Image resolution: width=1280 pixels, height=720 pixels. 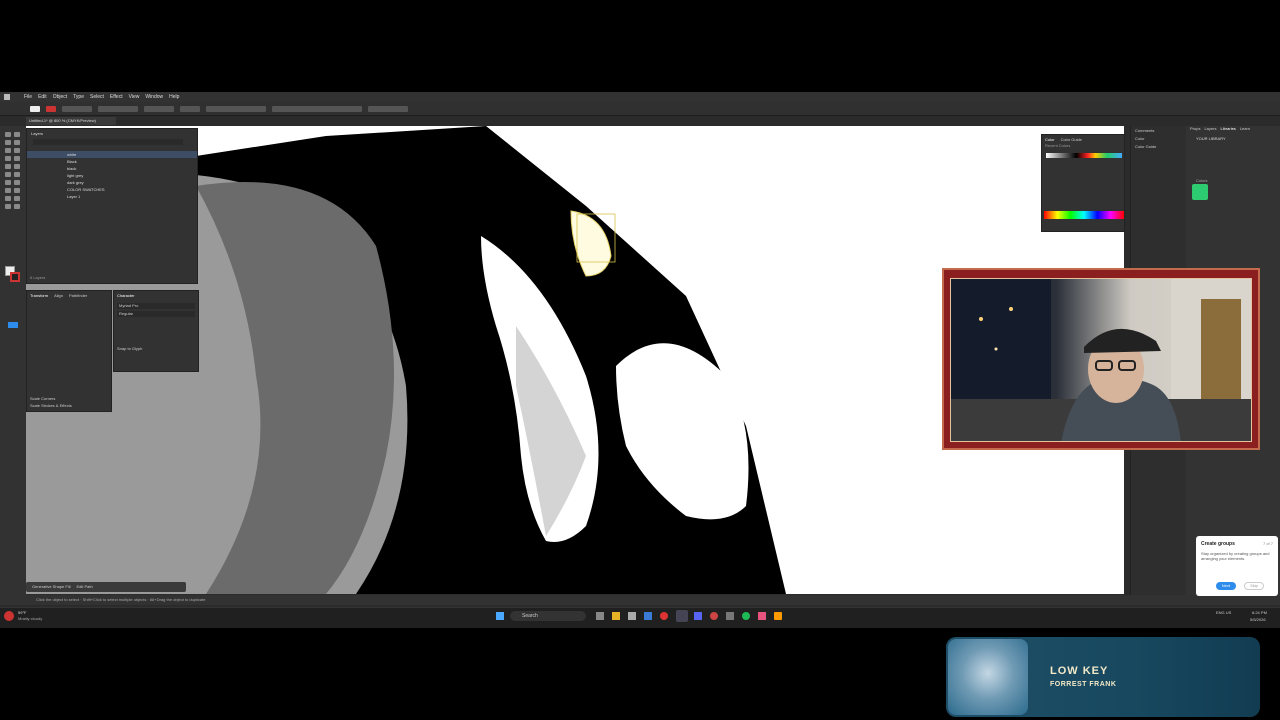 I want to click on control-bar, so click(x=640, y=109).